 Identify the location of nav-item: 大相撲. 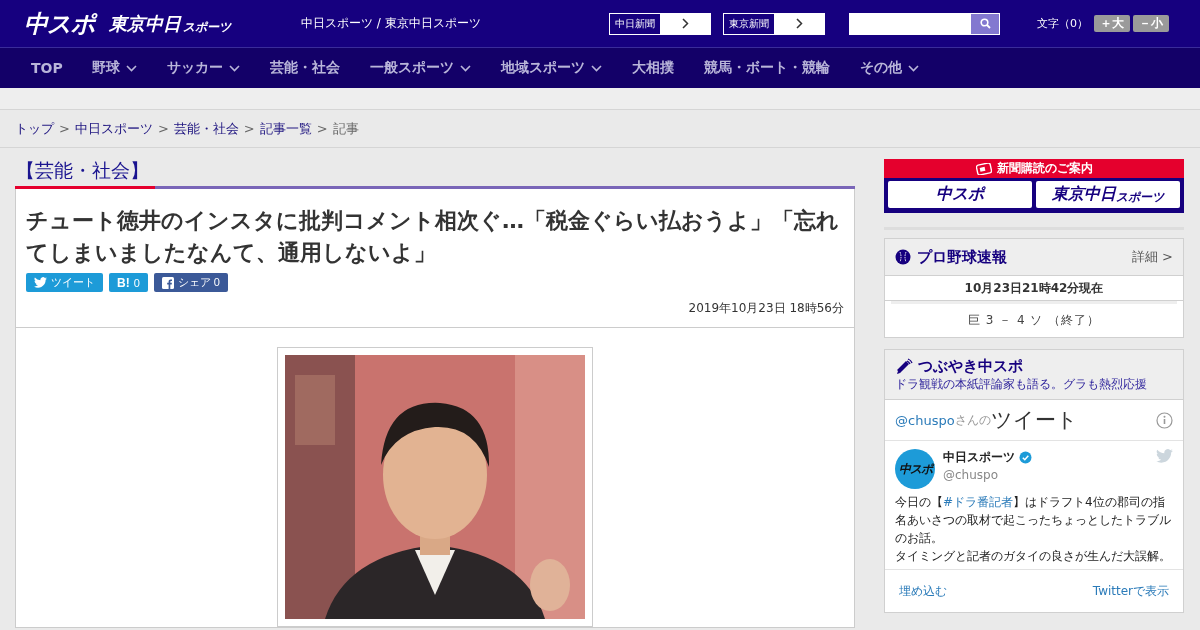
(652, 68).